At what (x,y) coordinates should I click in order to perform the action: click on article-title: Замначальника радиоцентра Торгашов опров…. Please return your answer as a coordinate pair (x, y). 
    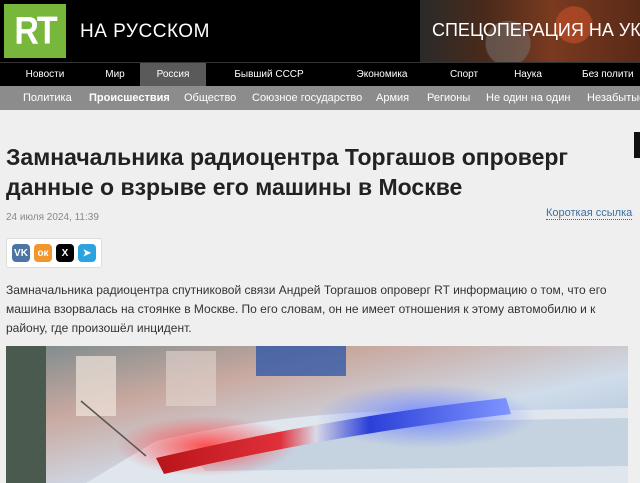
    Looking at the image, I should click on (287, 172).